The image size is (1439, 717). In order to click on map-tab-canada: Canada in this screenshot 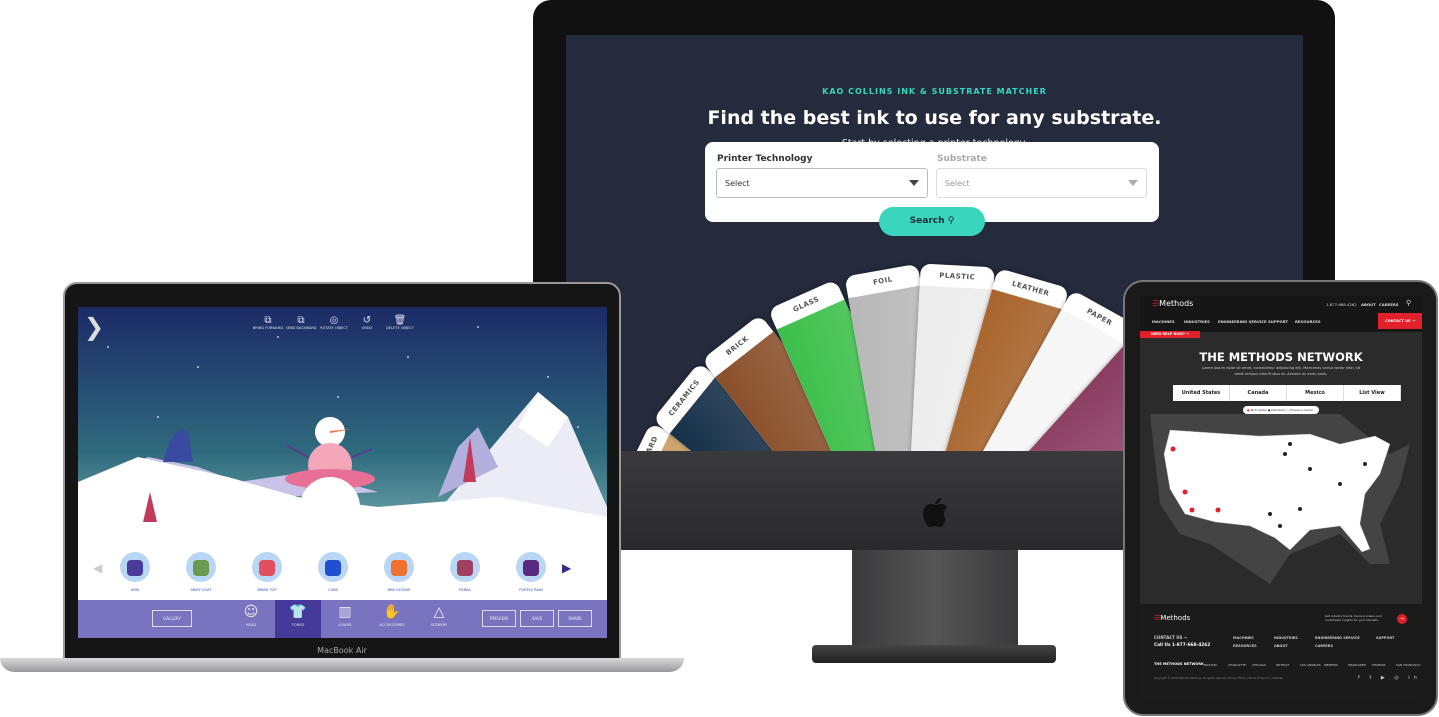, I will do `click(1258, 393)`.